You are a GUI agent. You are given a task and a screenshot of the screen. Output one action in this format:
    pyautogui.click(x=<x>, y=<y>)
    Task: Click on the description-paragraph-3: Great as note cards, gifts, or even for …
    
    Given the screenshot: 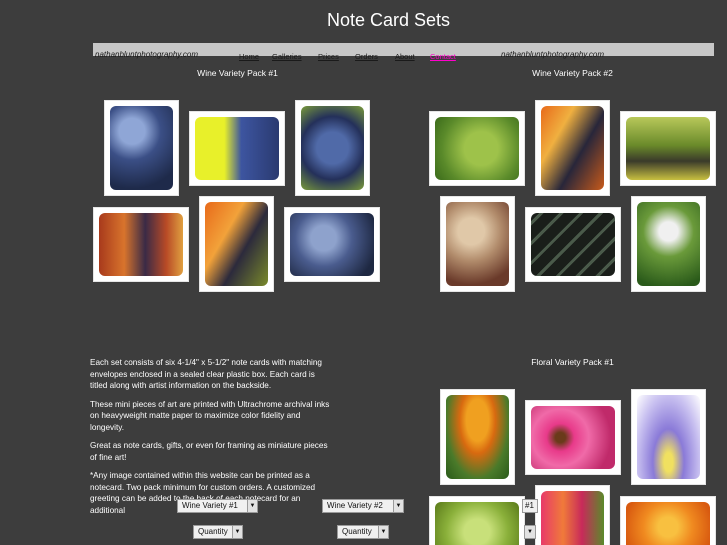 What is the action you would take?
    pyautogui.click(x=209, y=451)
    